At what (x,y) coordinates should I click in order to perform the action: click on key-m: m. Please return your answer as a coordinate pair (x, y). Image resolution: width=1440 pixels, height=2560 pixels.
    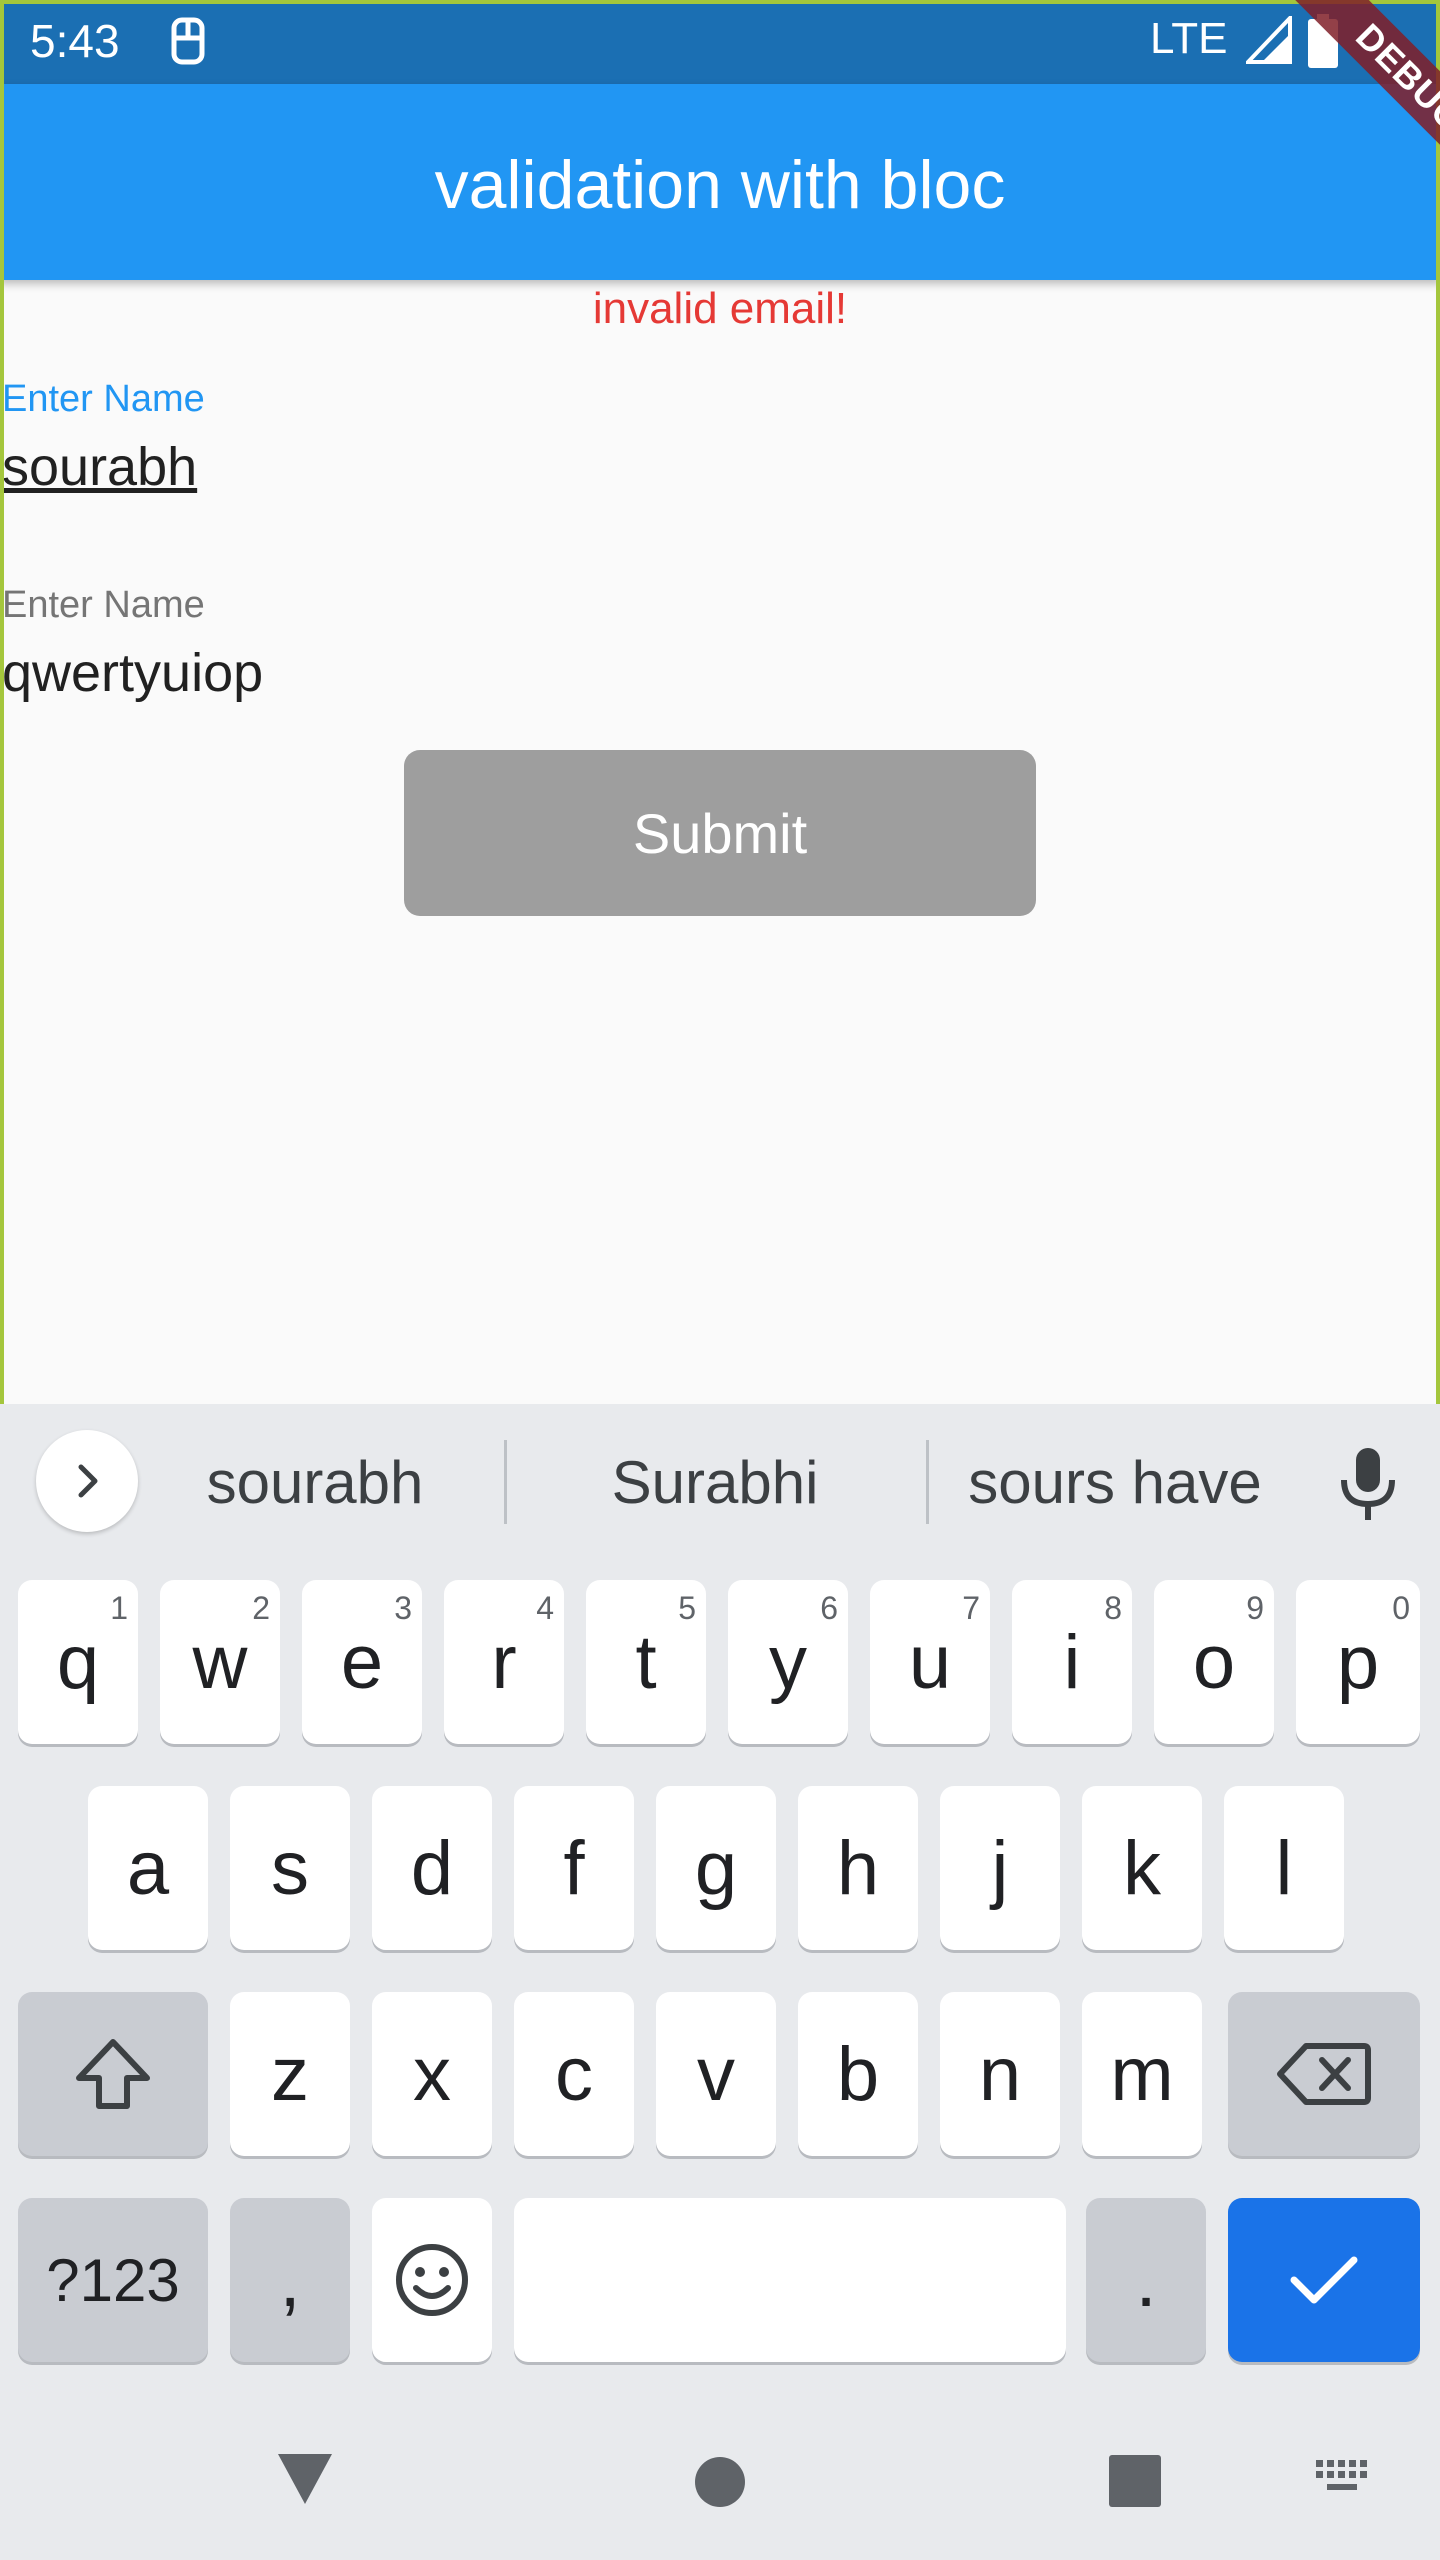
    Looking at the image, I should click on (1142, 2074).